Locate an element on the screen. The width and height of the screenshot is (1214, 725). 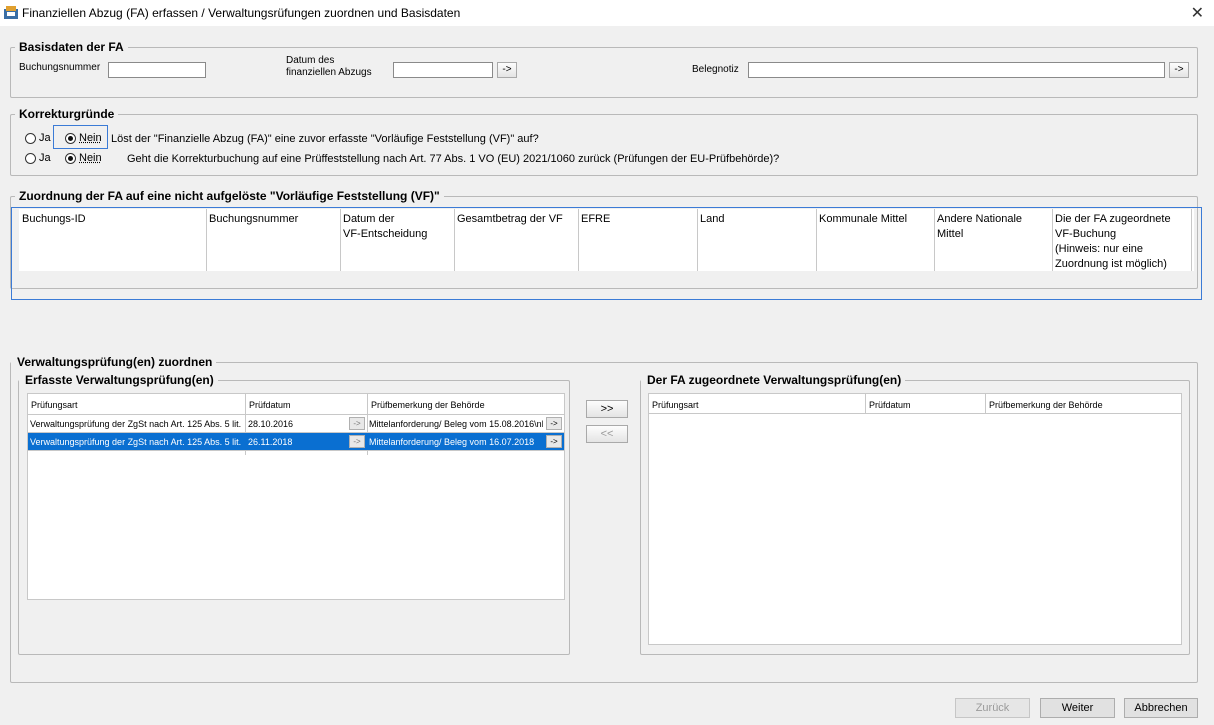
cancel-button: Abbrechen is located at coordinates (1161, 708).